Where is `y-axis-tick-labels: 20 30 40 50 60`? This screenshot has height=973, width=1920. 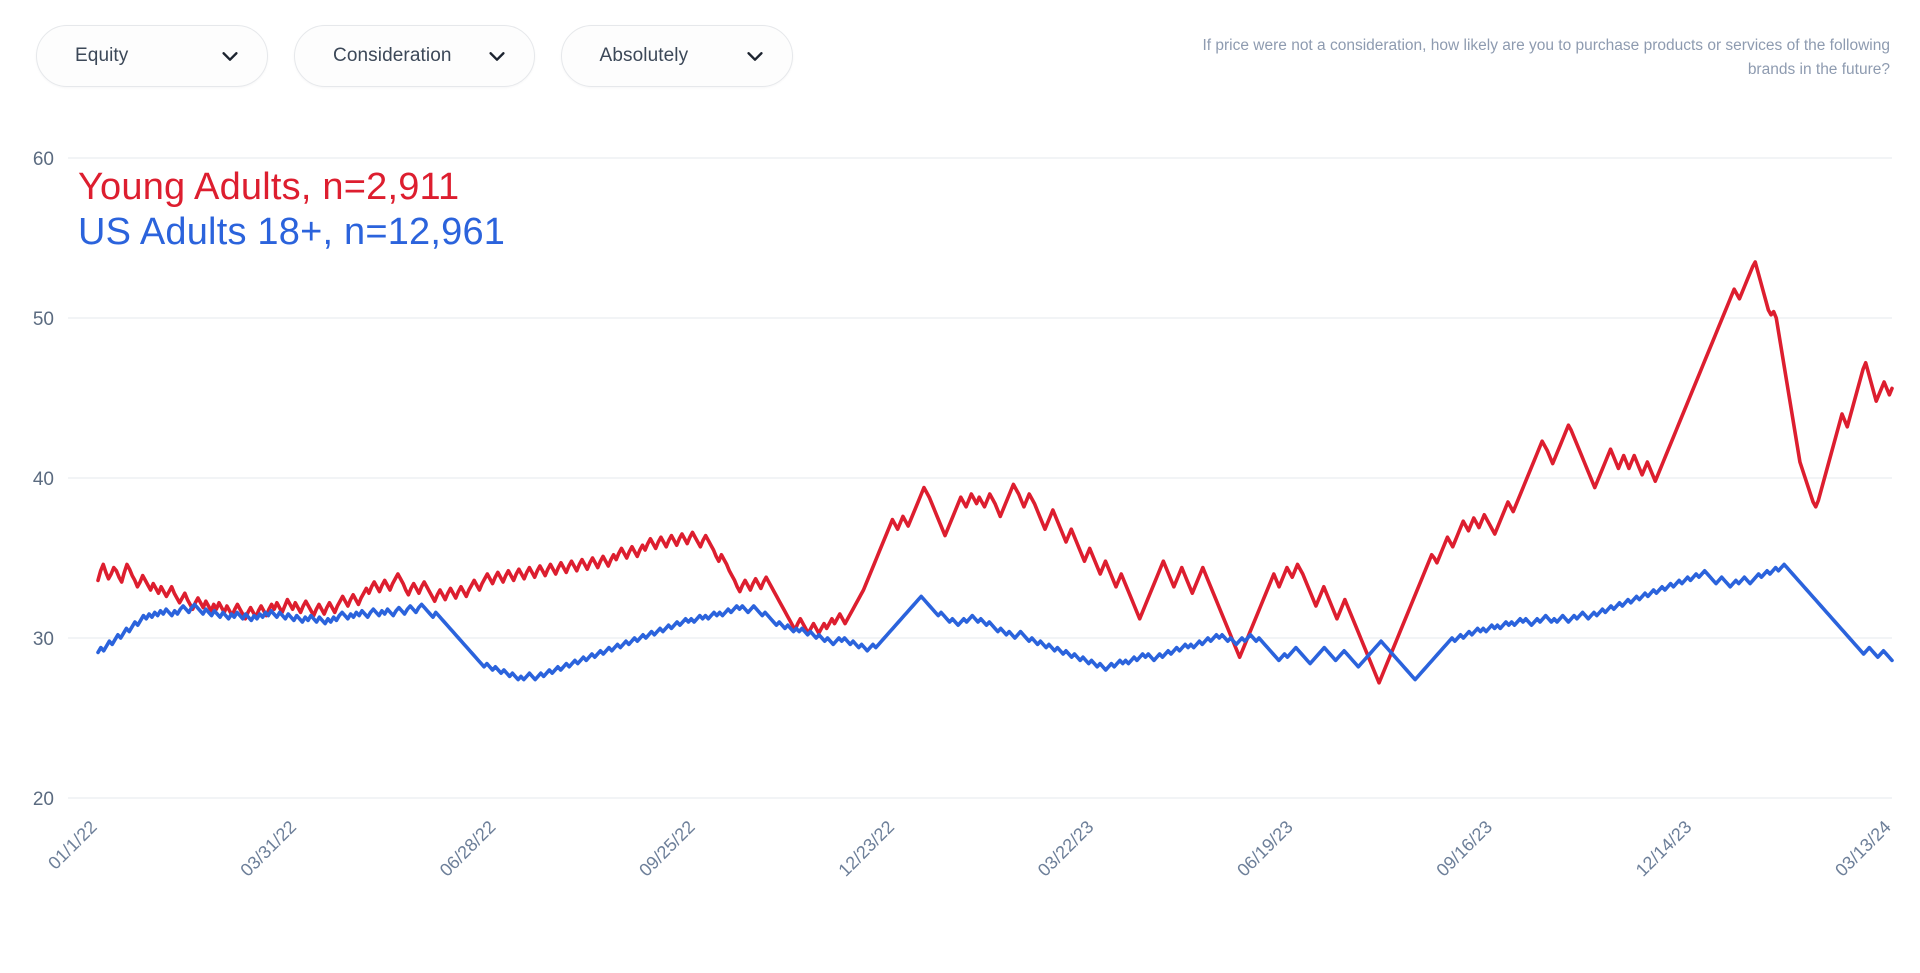 y-axis-tick-labels: 20 30 40 50 60 is located at coordinates (43, 479).